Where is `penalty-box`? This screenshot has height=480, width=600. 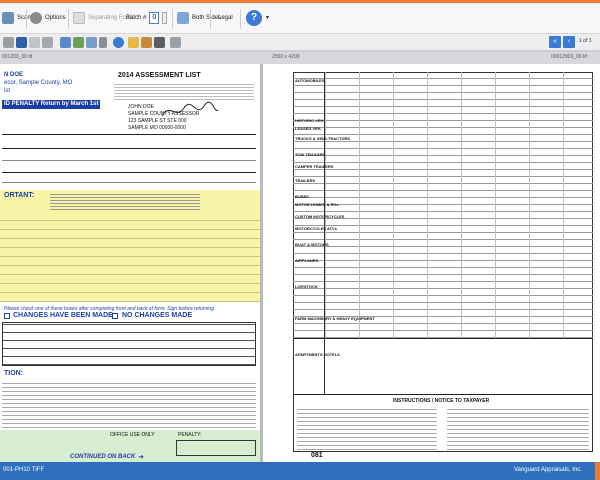
penalty-box is located at coordinates (216, 448).